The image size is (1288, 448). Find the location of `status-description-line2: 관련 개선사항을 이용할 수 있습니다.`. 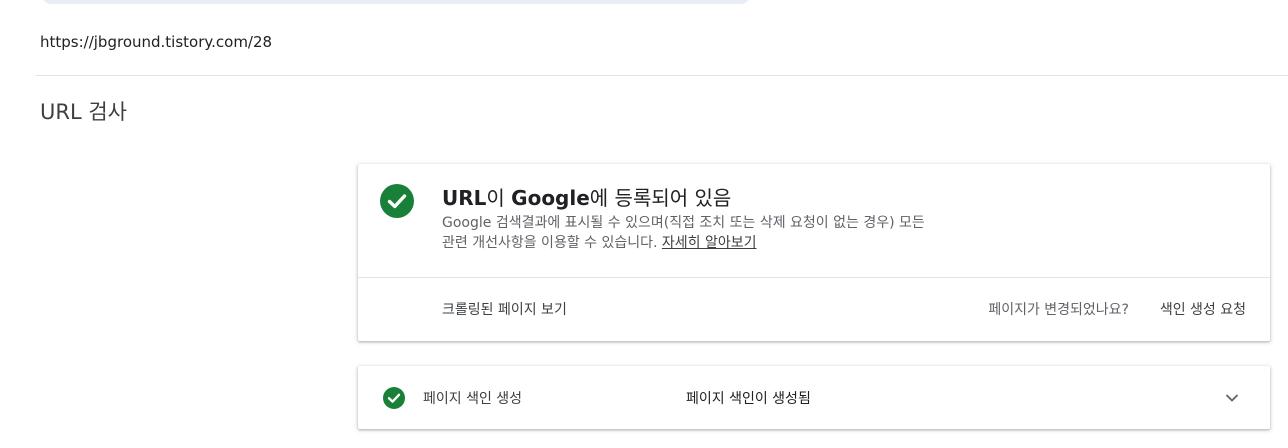

status-description-line2: 관련 개선사항을 이용할 수 있습니다. is located at coordinates (550, 243).